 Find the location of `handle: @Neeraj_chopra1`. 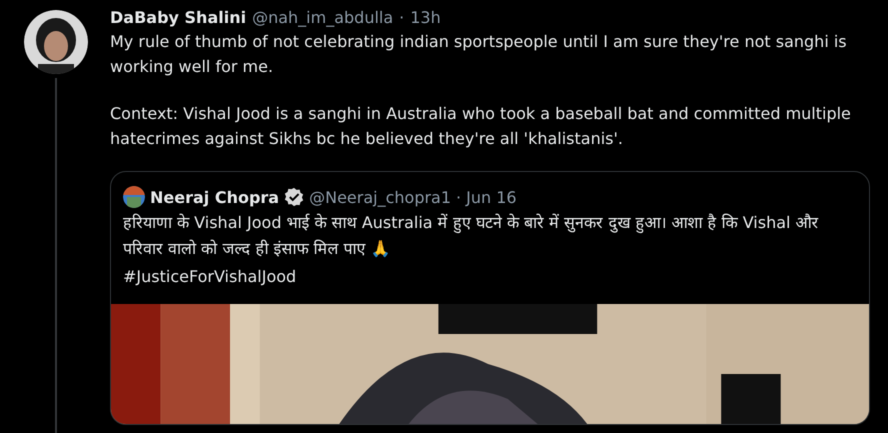

handle: @Neeraj_chopra1 is located at coordinates (380, 197).